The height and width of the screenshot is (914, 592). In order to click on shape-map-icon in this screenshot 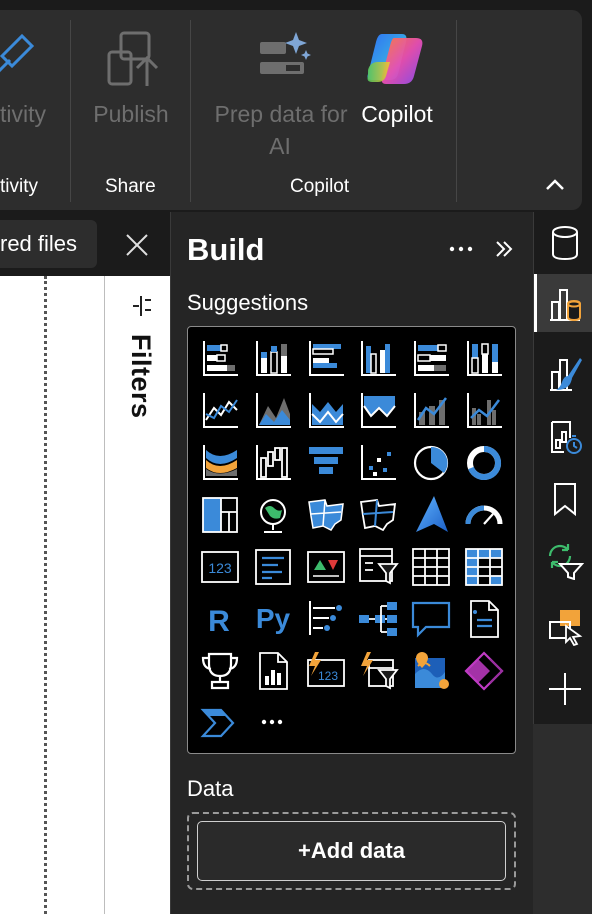, I will do `click(378, 515)`.